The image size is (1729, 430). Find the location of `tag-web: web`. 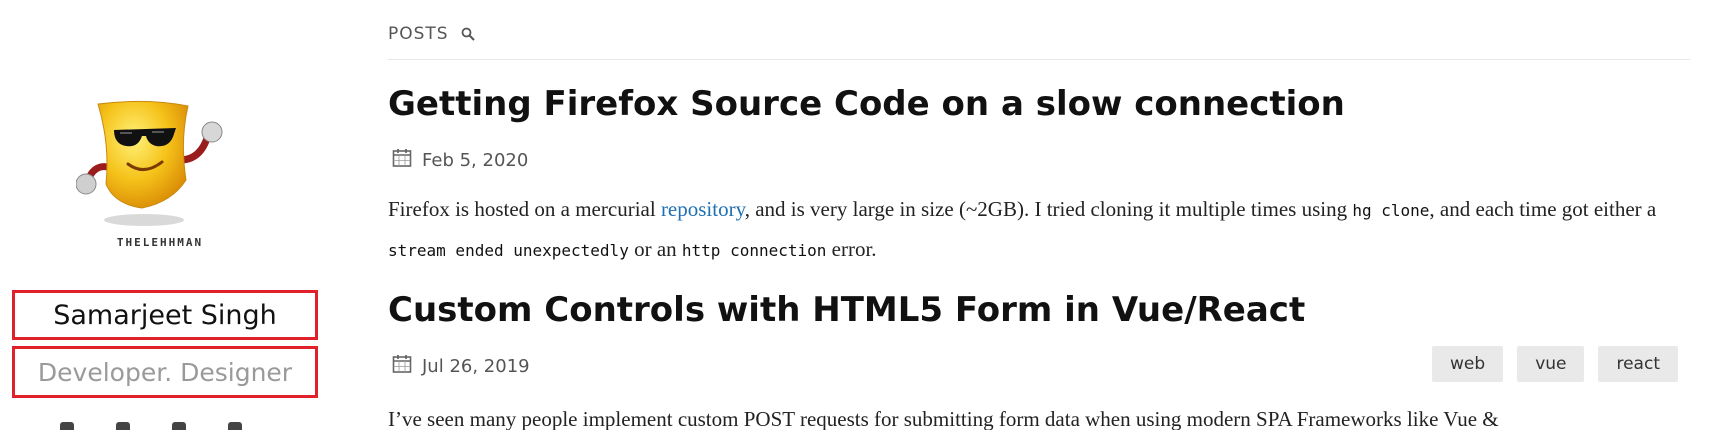

tag-web: web is located at coordinates (1468, 364).